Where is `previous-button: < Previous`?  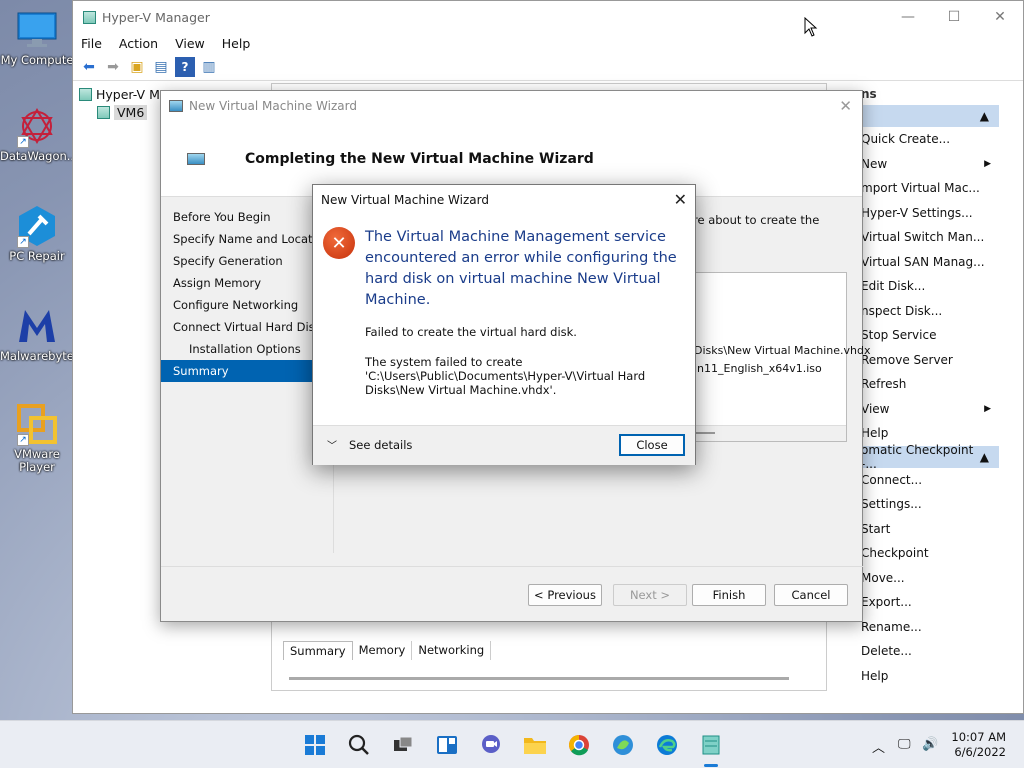
previous-button: < Previous is located at coordinates (565, 595).